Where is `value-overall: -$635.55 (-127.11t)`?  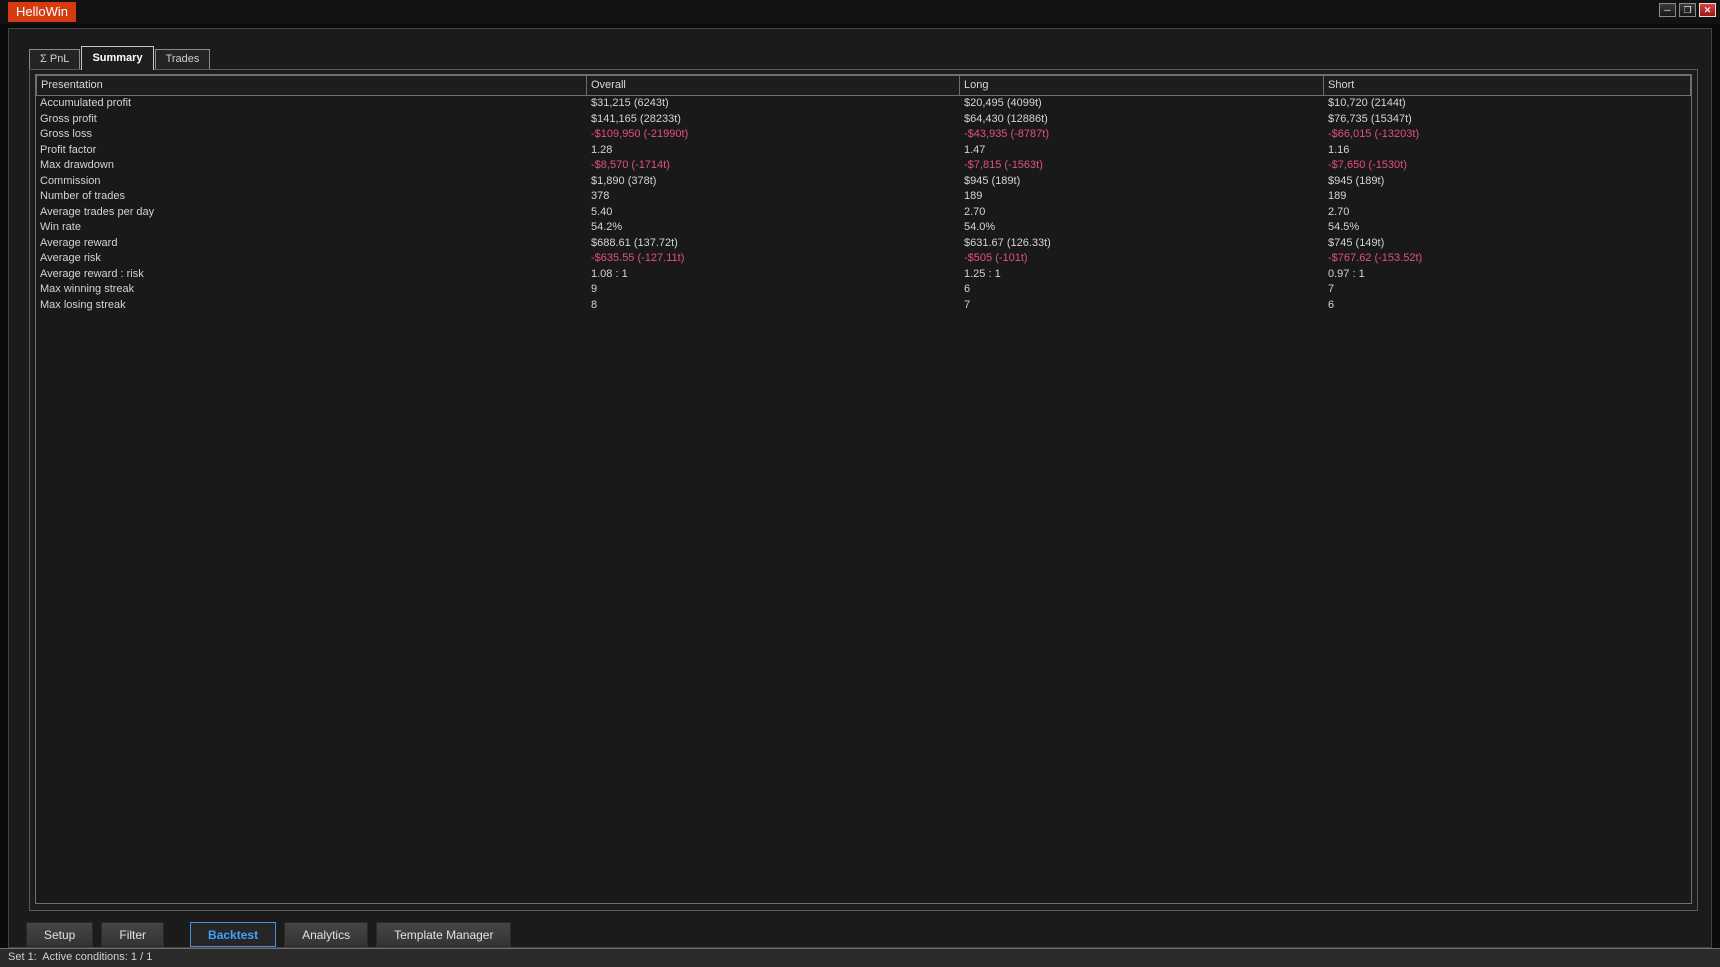
value-overall: -$635.55 (-127.11t) is located at coordinates (638, 258).